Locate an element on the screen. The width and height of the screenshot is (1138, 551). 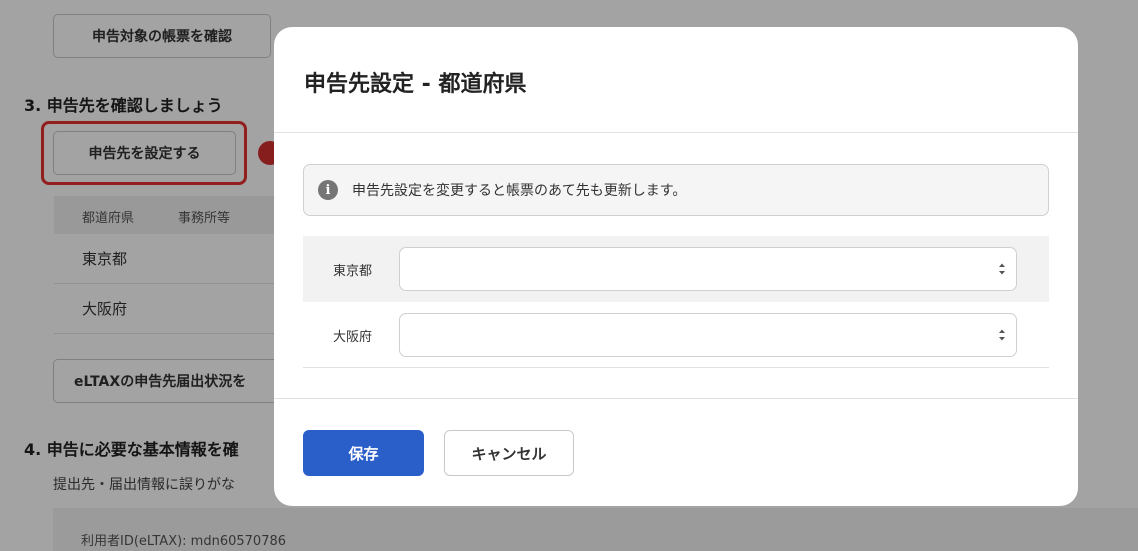
notice-box: i 申告先設定を変更すると帳票のあて先も更新します。 is located at coordinates (676, 190).